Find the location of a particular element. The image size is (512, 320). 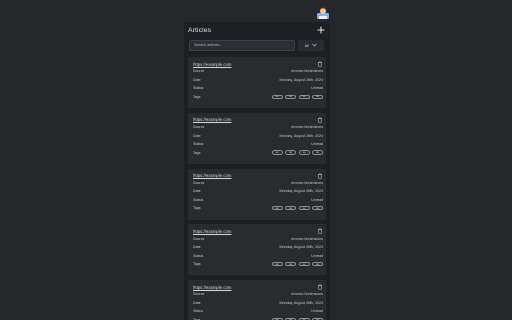

status-filter-value: All is located at coordinates (307, 45).